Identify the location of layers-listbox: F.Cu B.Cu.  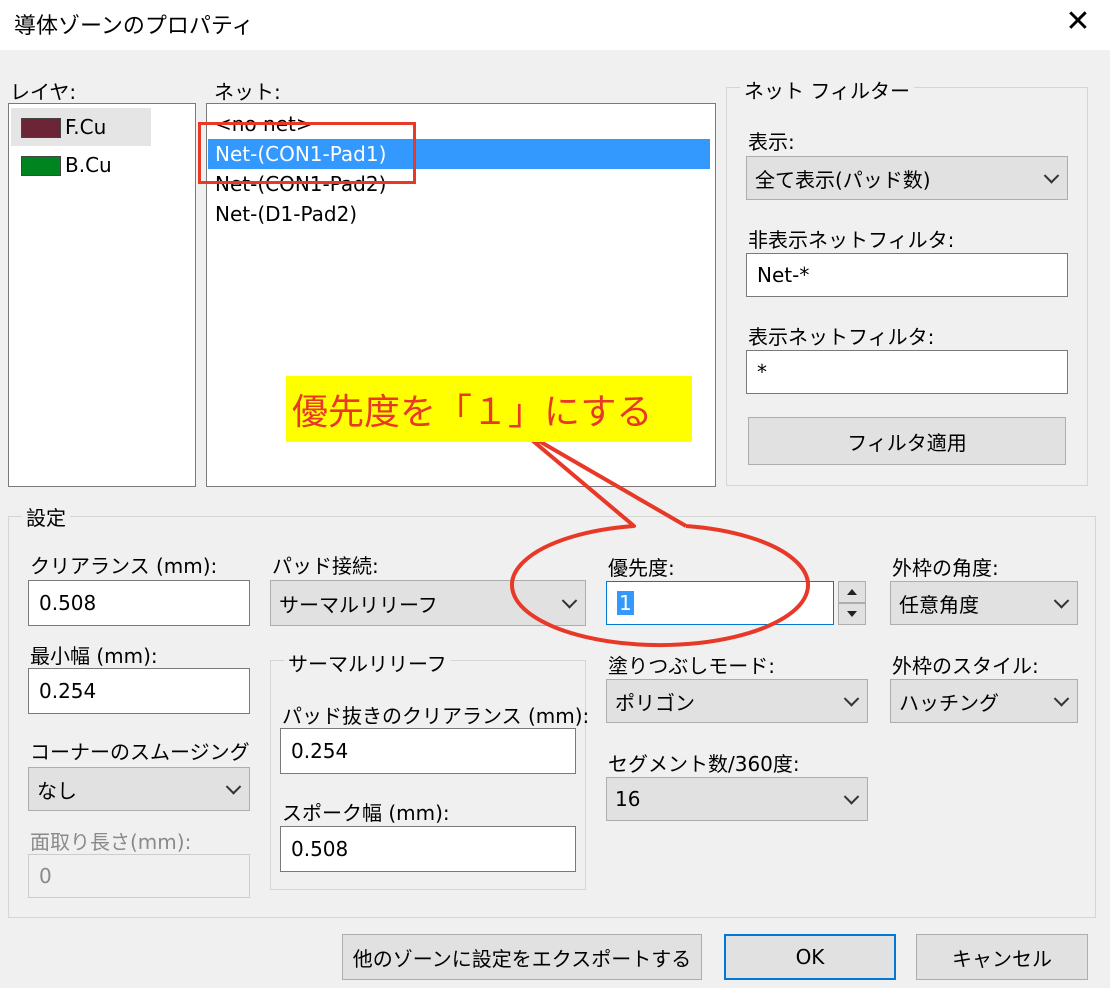
(102, 295).